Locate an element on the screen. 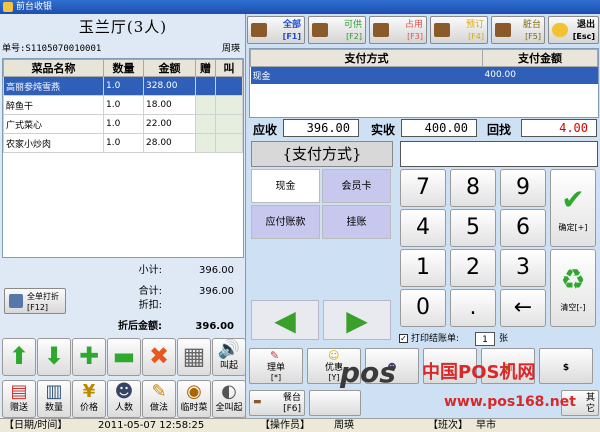  tidy-bill-button: ✎ 理单 [*] is located at coordinates (276, 366).